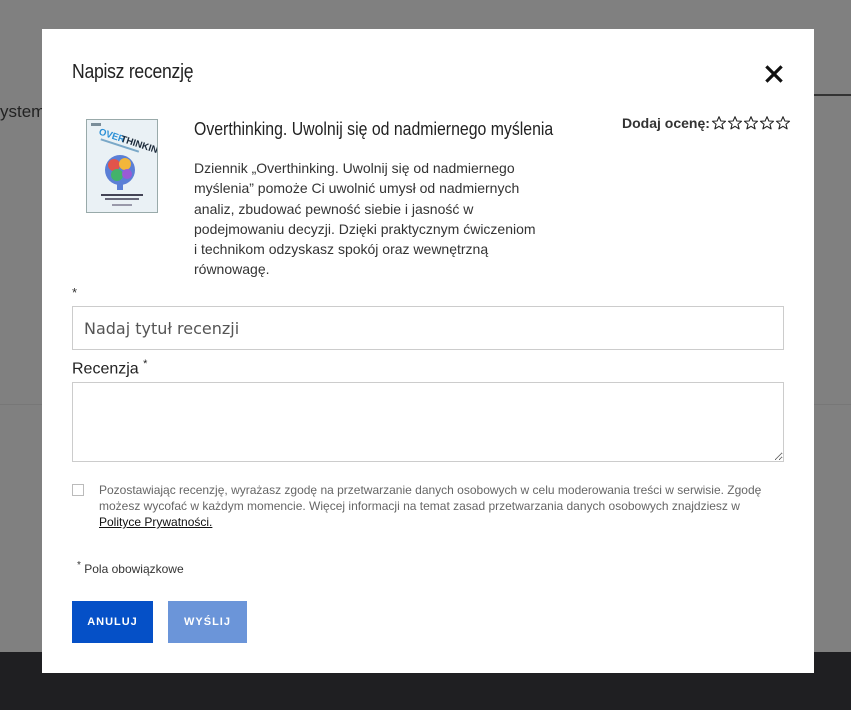 The width and height of the screenshot is (851, 710). I want to click on rating-widget: Dodaj ocenę:, so click(706, 123).